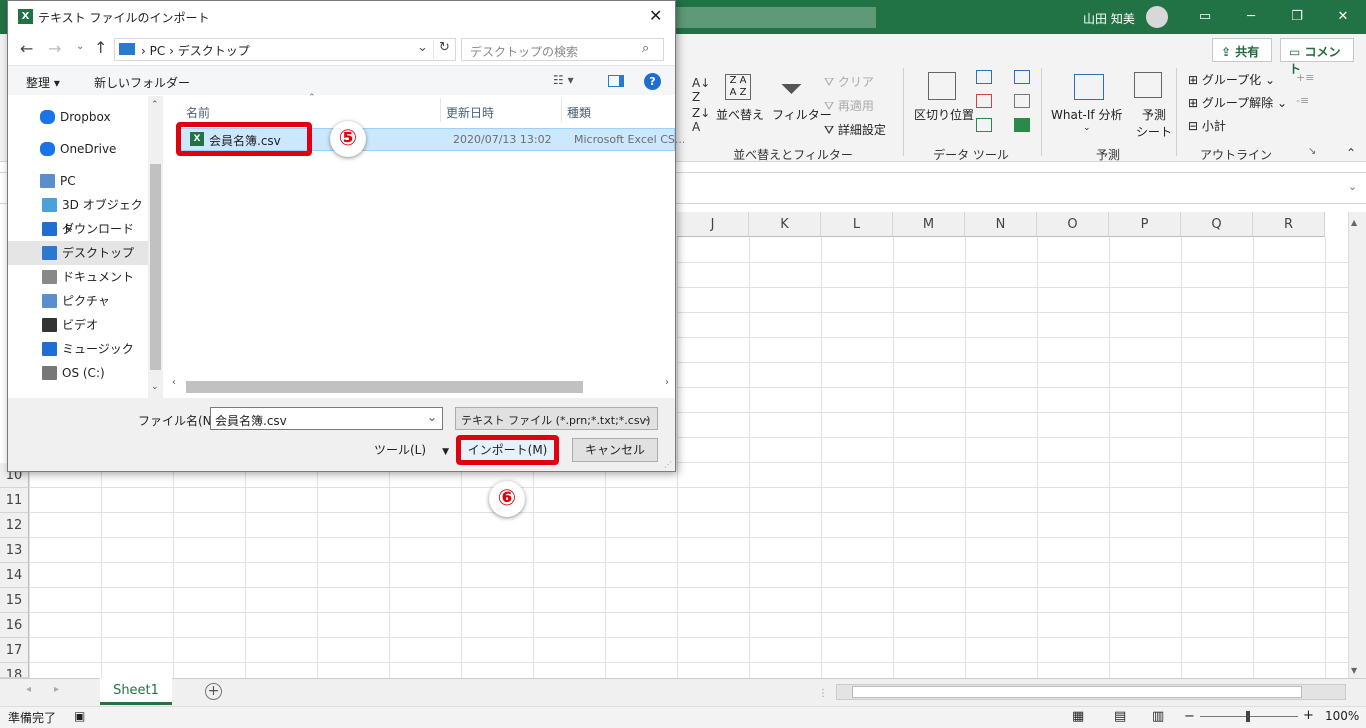  Describe the element at coordinates (579, 112) in the screenshot. I see `column-header-type: 種類` at that location.